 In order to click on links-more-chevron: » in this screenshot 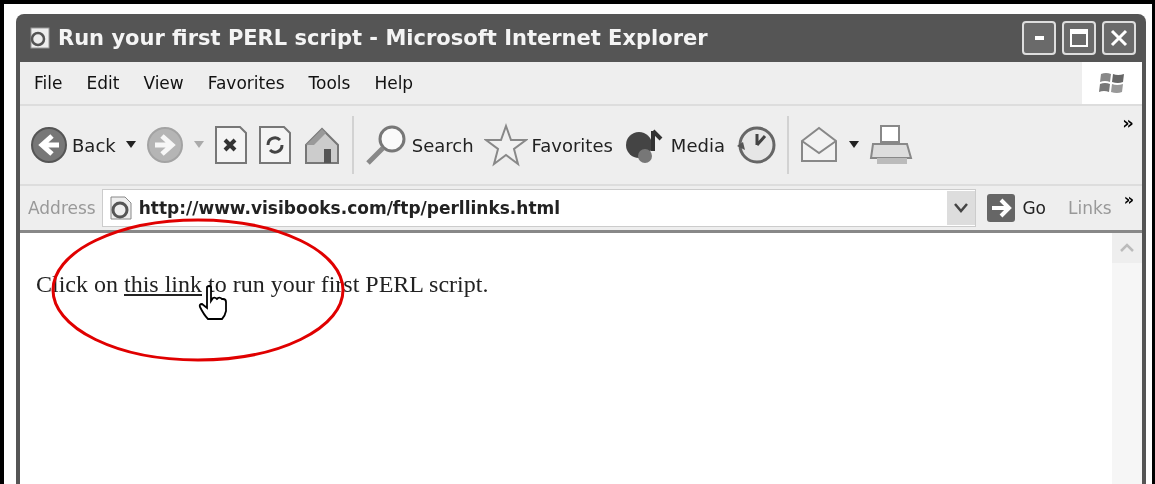, I will do `click(1128, 199)`.